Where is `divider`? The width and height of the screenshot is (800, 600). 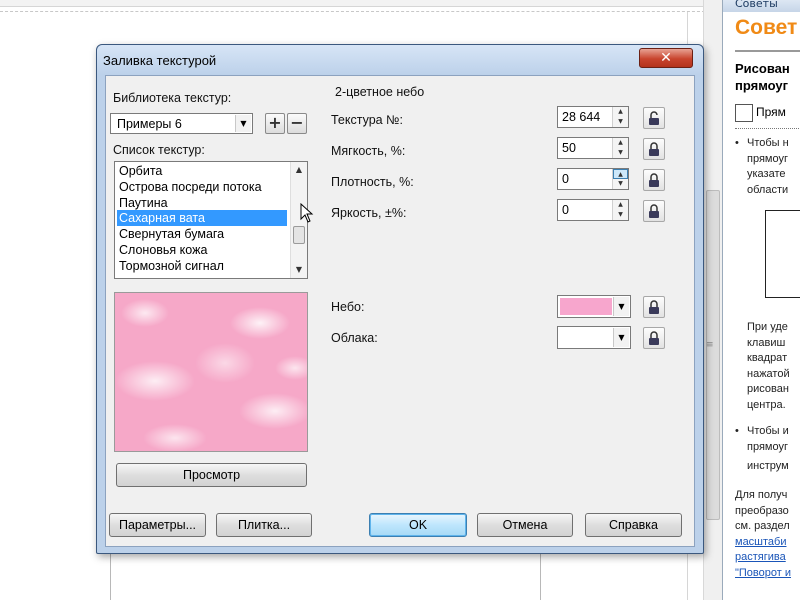 divider is located at coordinates (767, 128).